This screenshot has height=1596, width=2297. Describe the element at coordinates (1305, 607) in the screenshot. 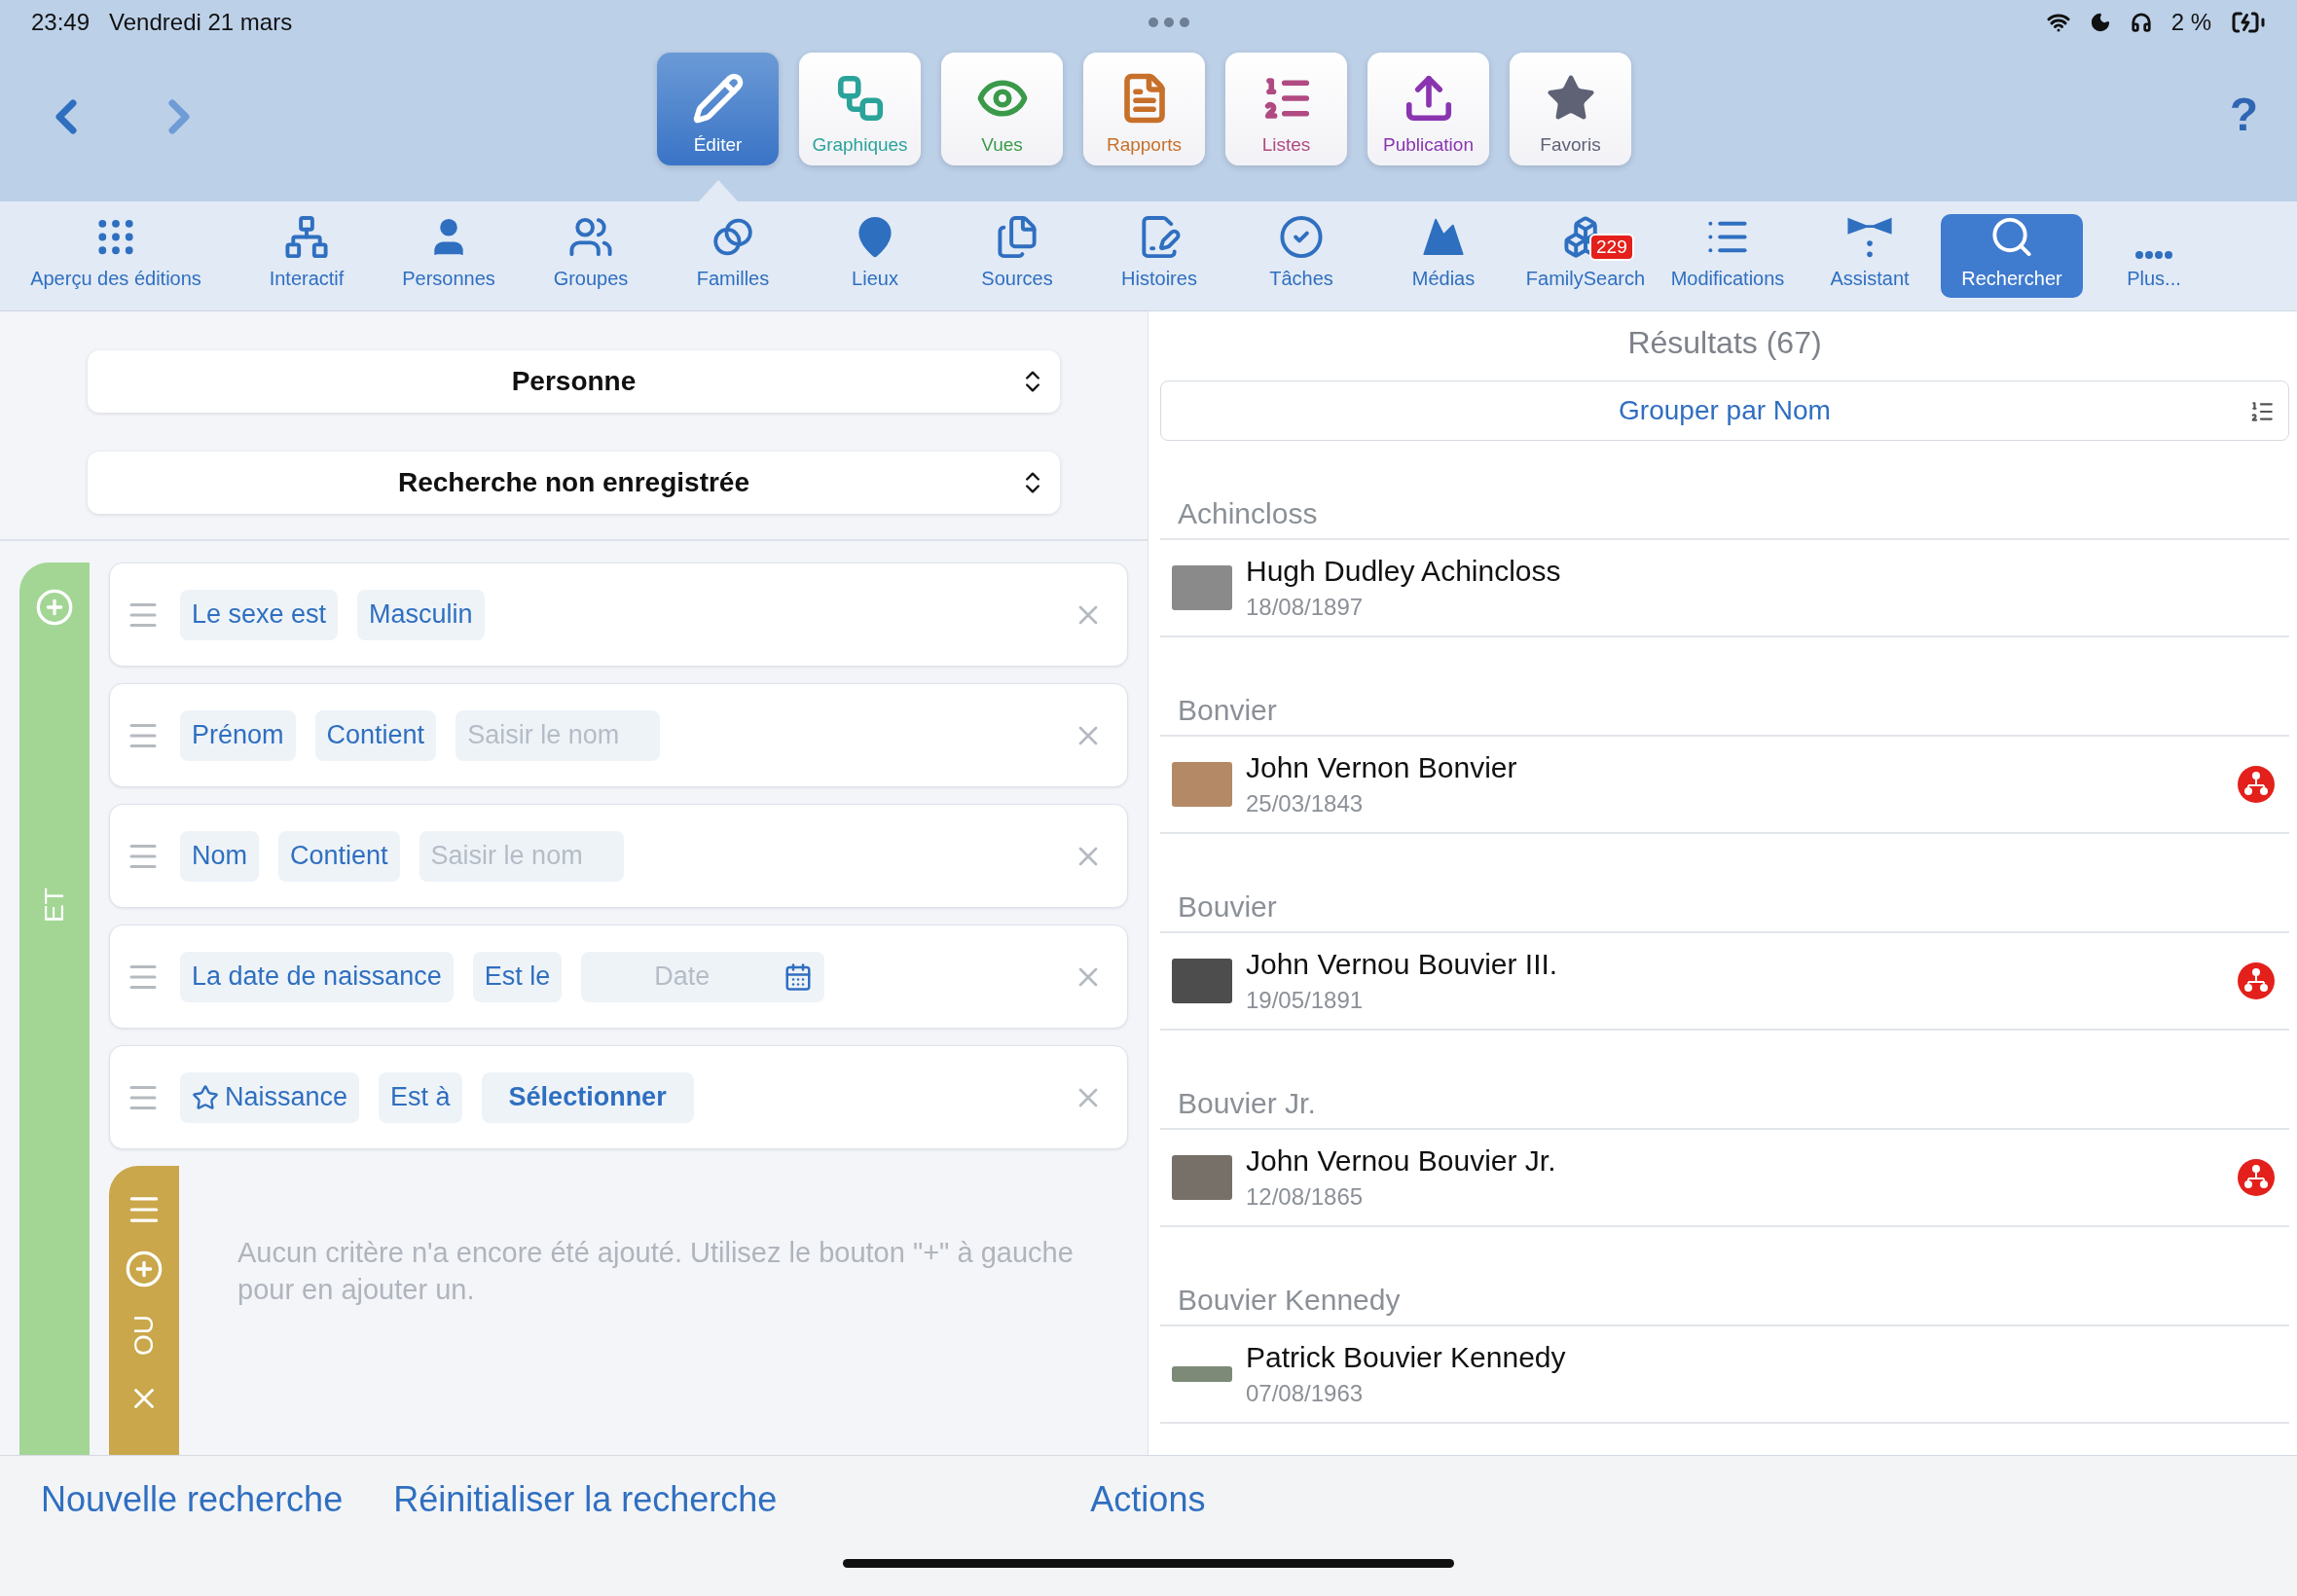

I see `person-date: 18/08/1897` at that location.